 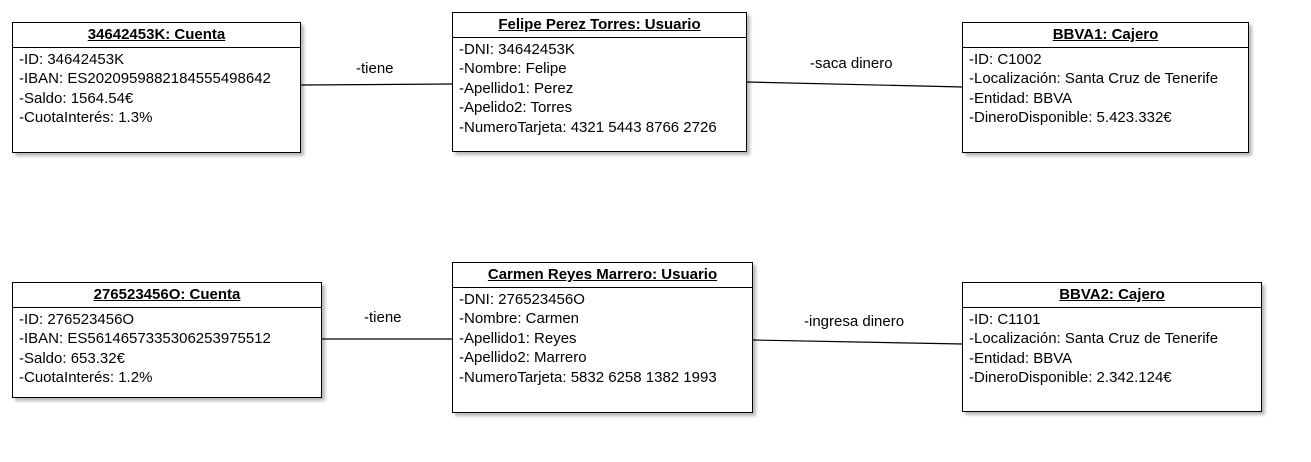 I want to click on attribute-dinero-disponible: -DineroDisponible: 5.423.332€, so click(x=1070, y=118).